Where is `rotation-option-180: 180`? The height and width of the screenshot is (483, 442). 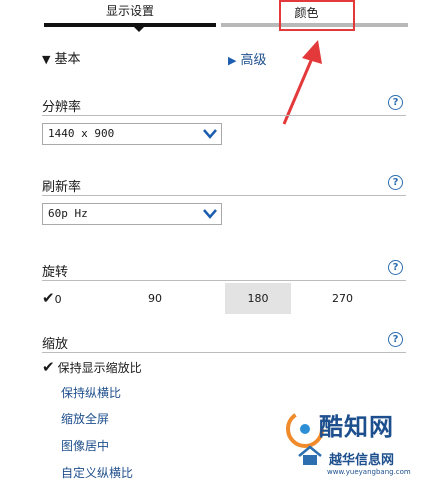 rotation-option-180: 180 is located at coordinates (258, 298).